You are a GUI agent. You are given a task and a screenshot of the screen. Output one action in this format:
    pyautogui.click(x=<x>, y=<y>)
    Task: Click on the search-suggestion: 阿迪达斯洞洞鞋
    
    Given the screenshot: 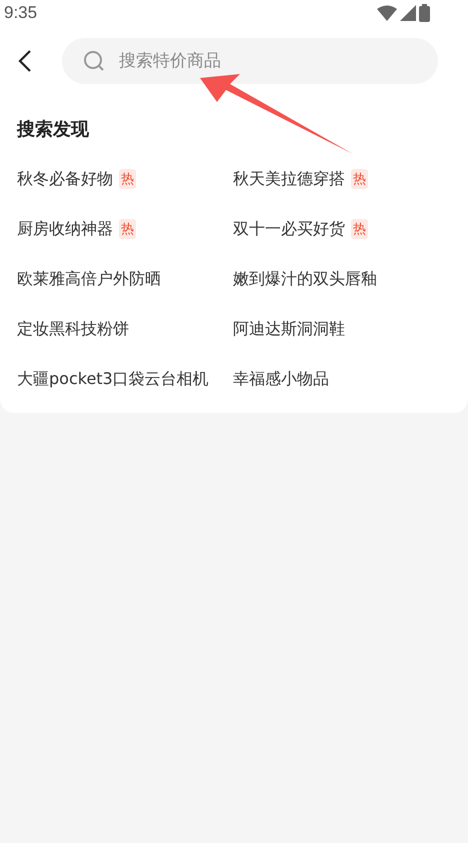 What is the action you would take?
    pyautogui.click(x=289, y=329)
    